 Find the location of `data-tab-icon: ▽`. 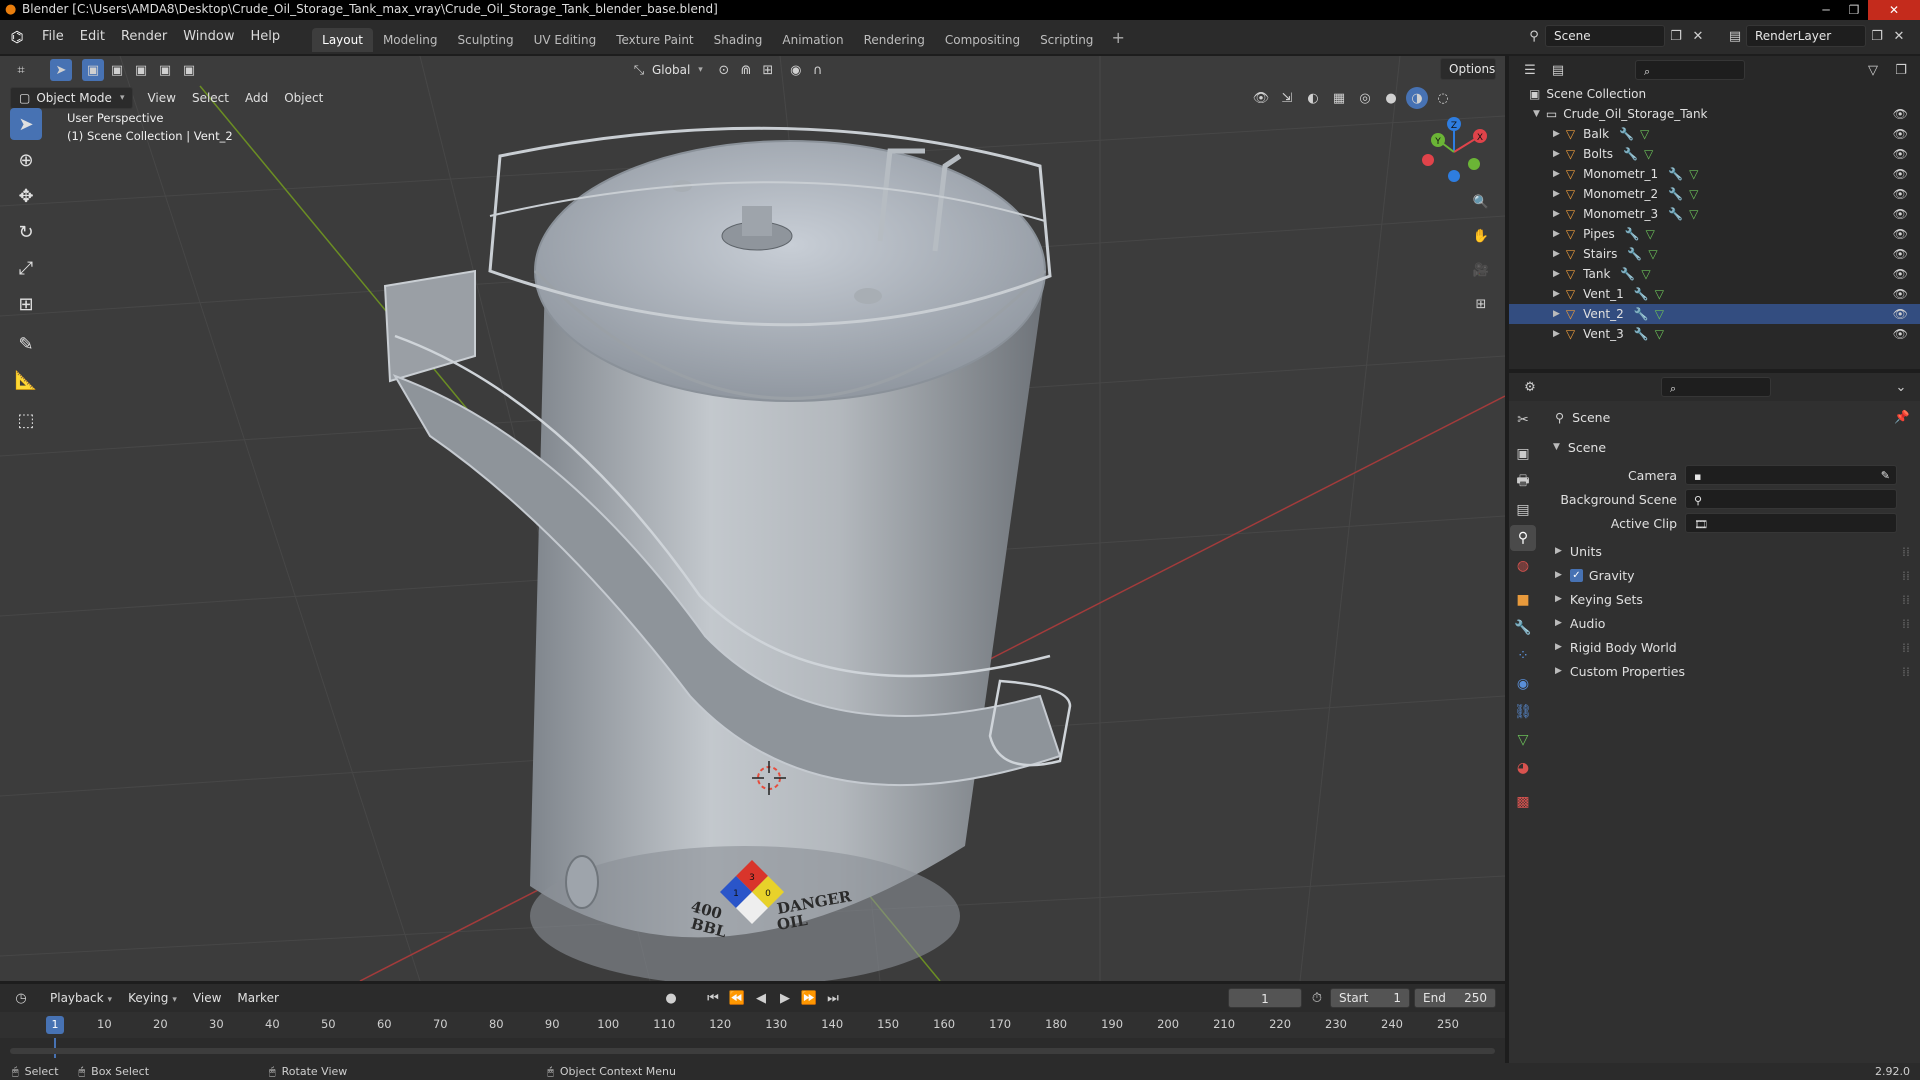

data-tab-icon: ▽ is located at coordinates (1523, 740).